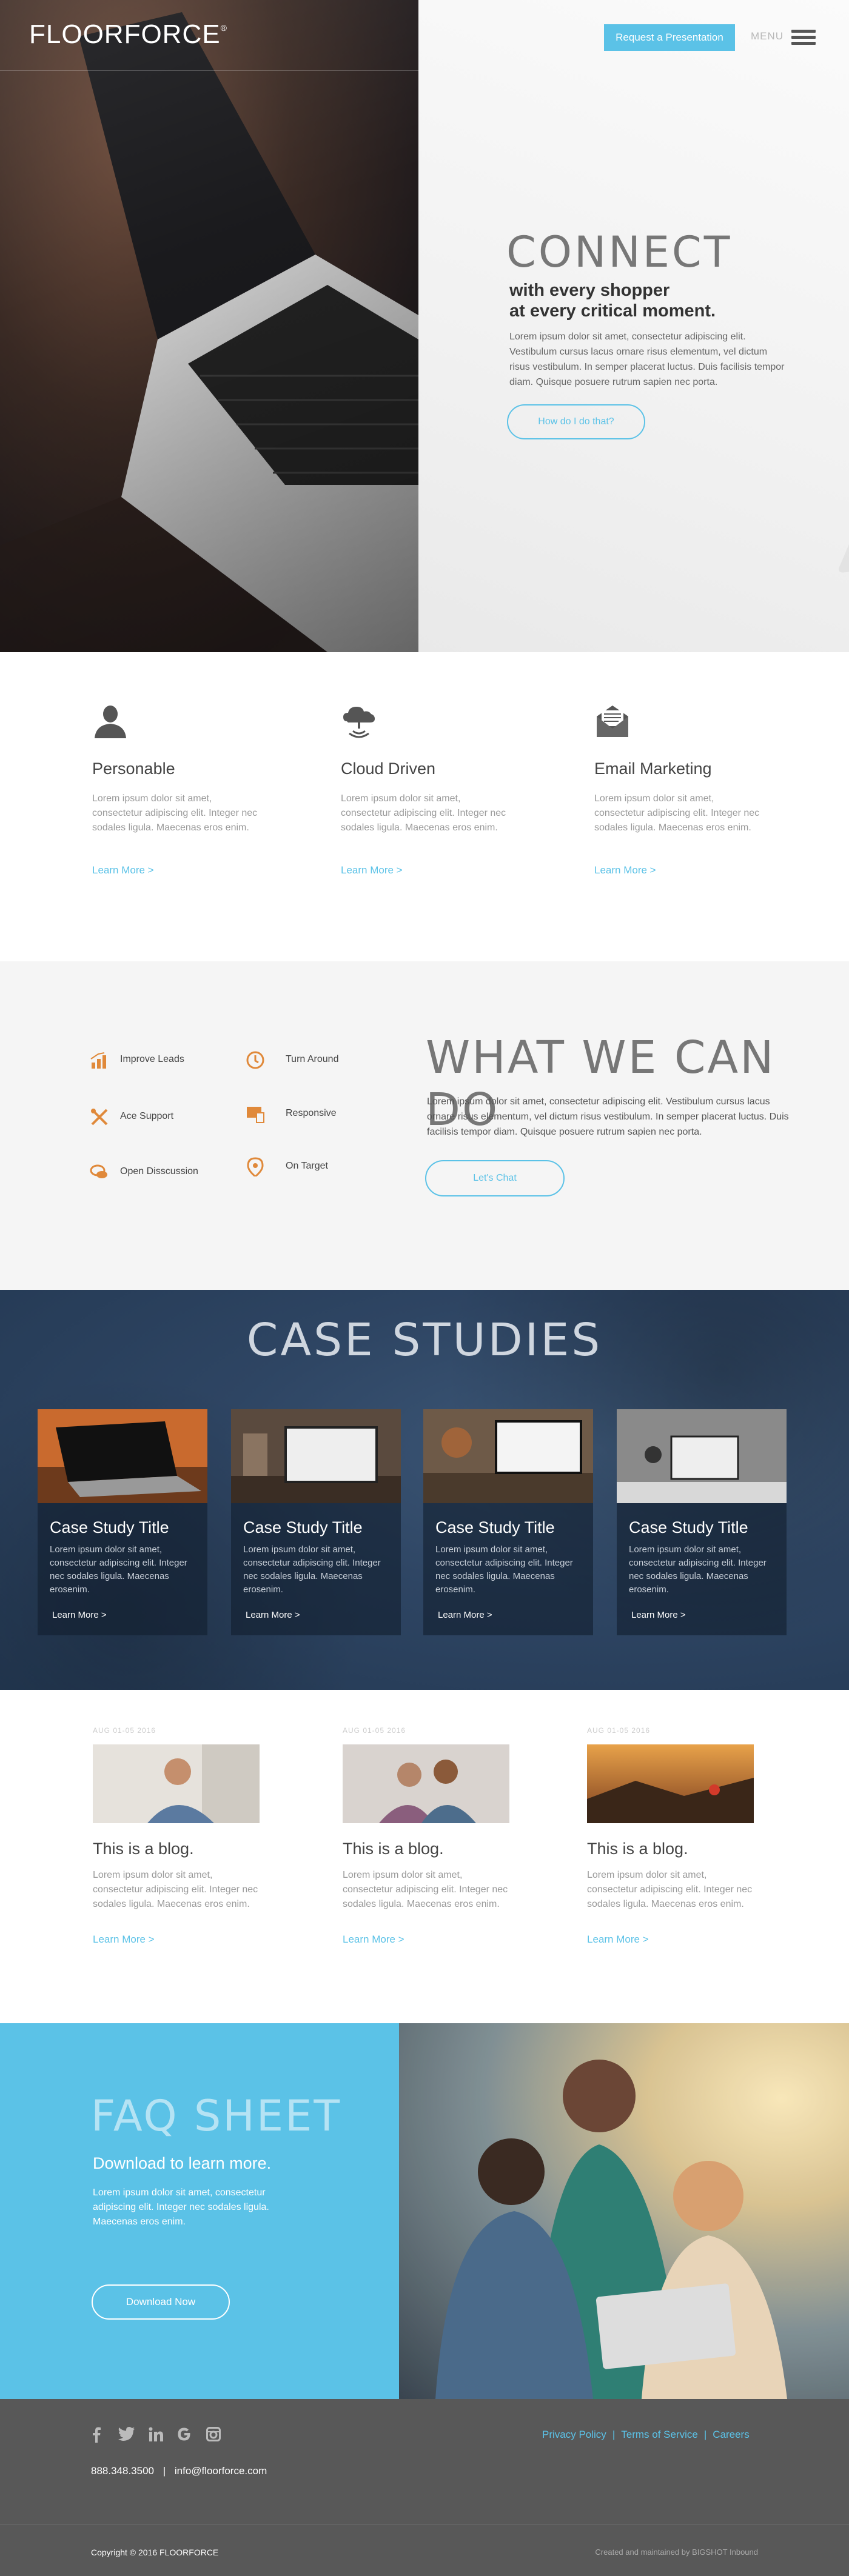 The height and width of the screenshot is (2576, 849). What do you see at coordinates (255, 1166) in the screenshot?
I see `map-pin-icon` at bounding box center [255, 1166].